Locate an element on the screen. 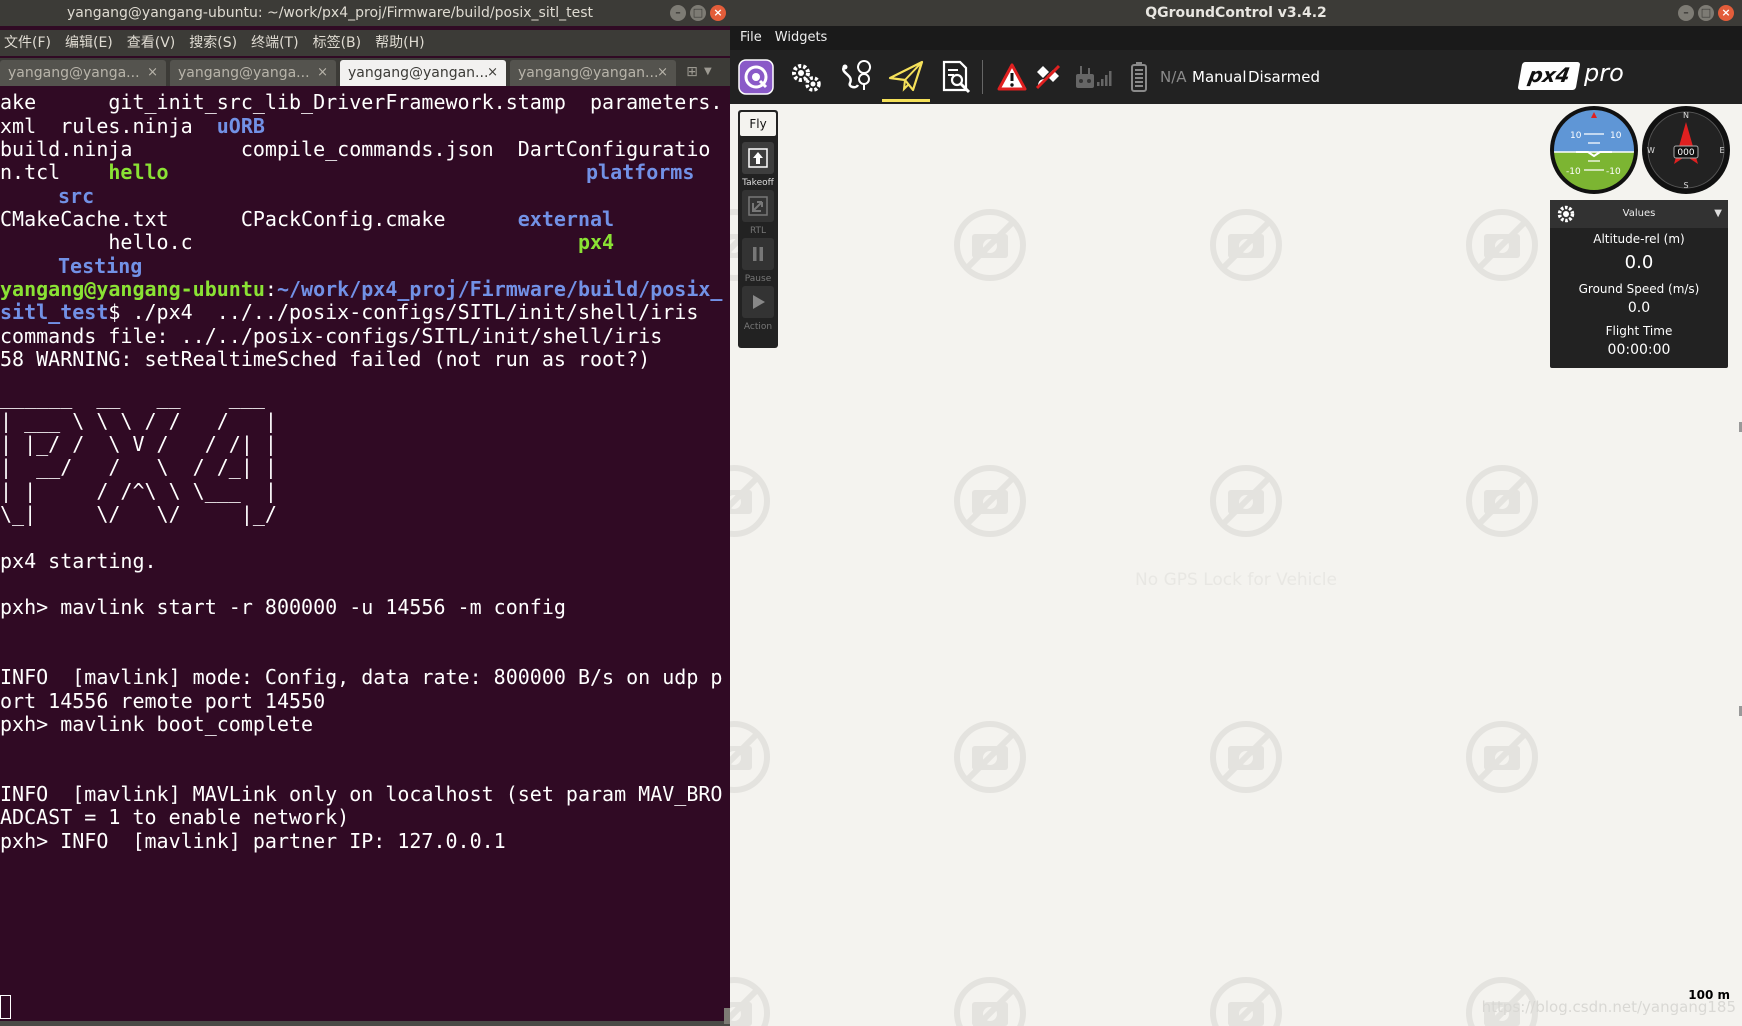  rtl-label: RTL is located at coordinates (758, 231).